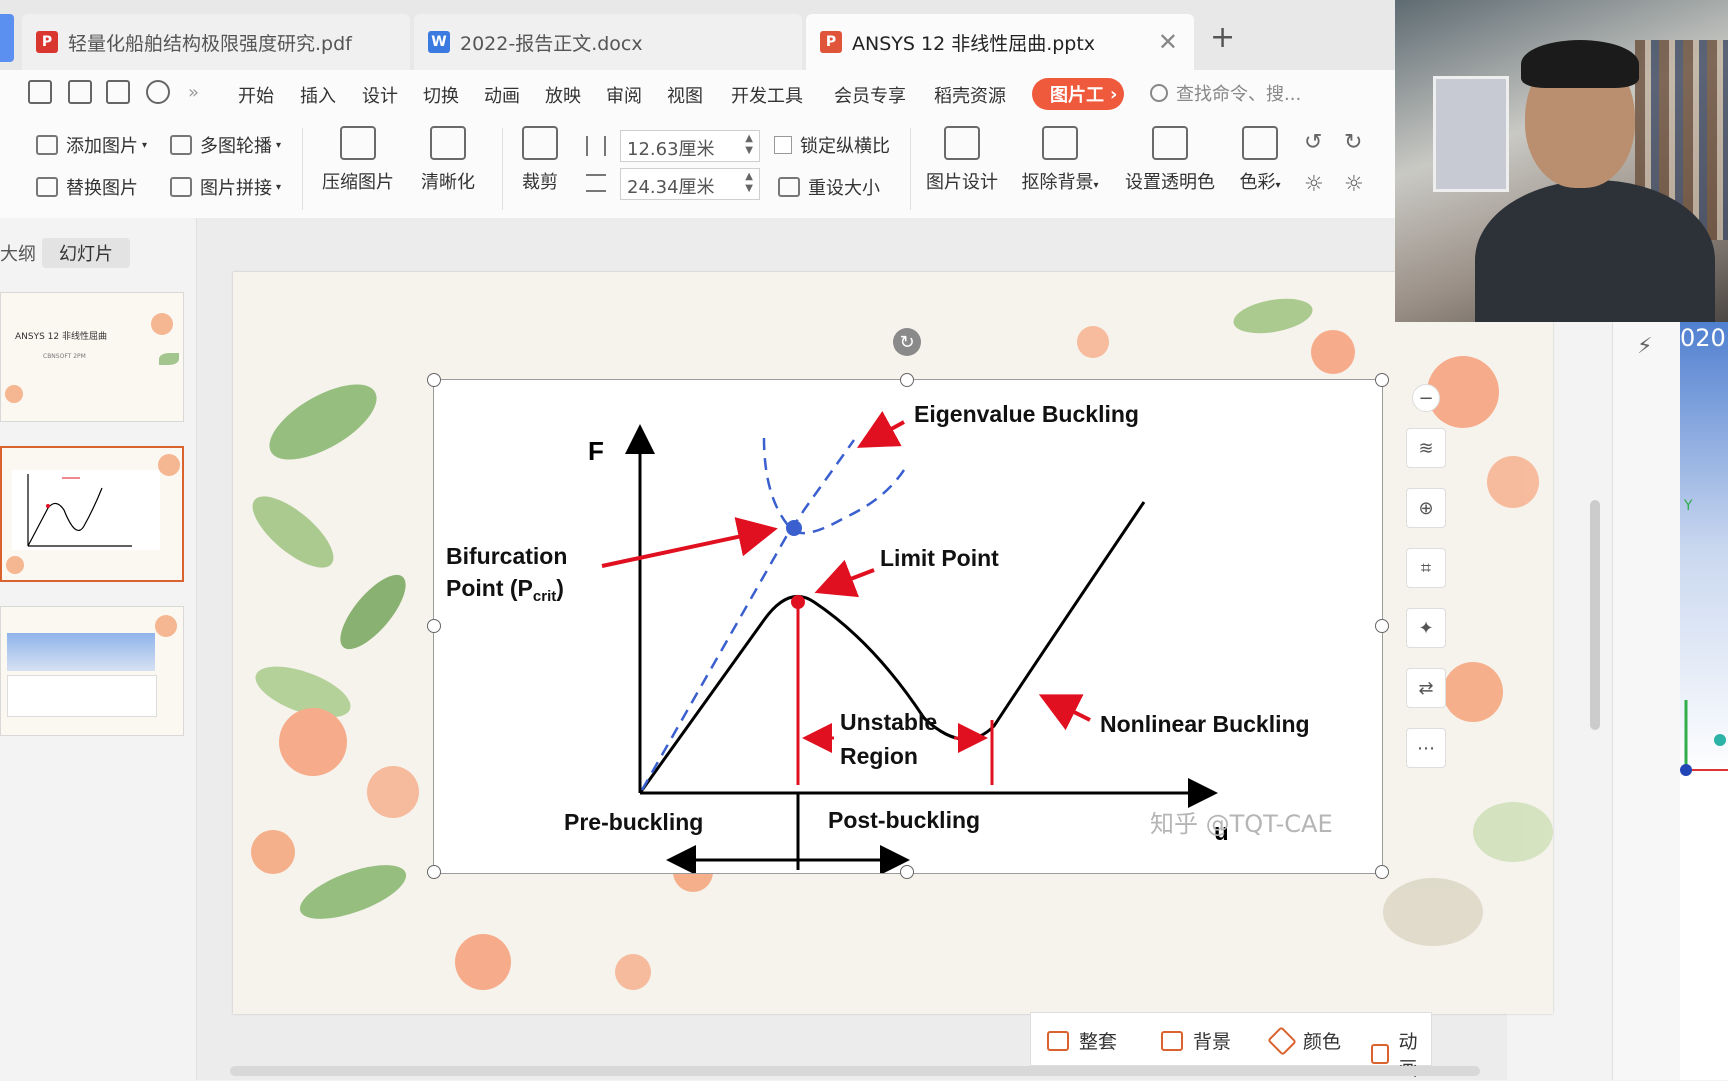  Describe the element at coordinates (502, 95) in the screenshot. I see `menu-animation: 动画` at that location.